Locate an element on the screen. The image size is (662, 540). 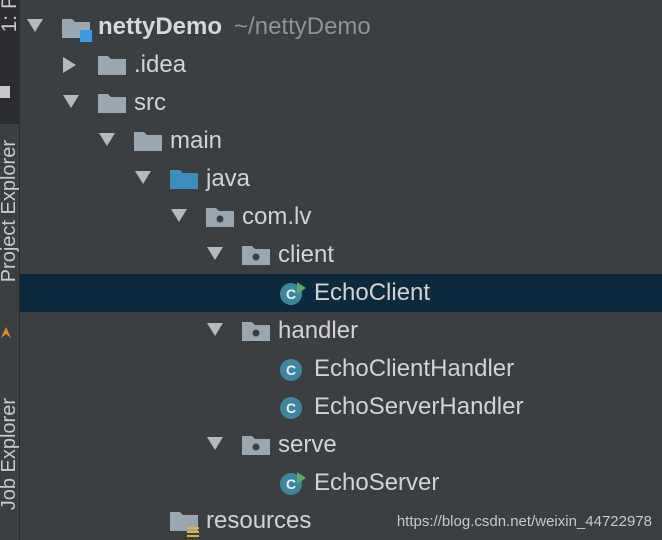
project-explorer-tab: Project Explorer is located at coordinates (10, 211).